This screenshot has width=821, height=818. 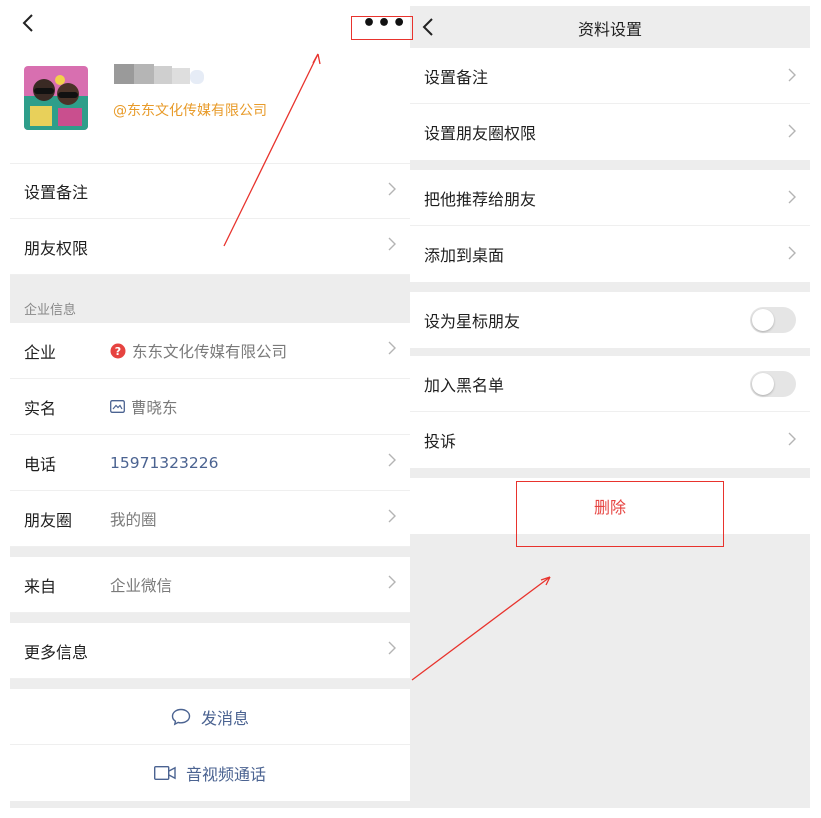 What do you see at coordinates (141, 585) in the screenshot?
I see `row-value: 企业微信` at bounding box center [141, 585].